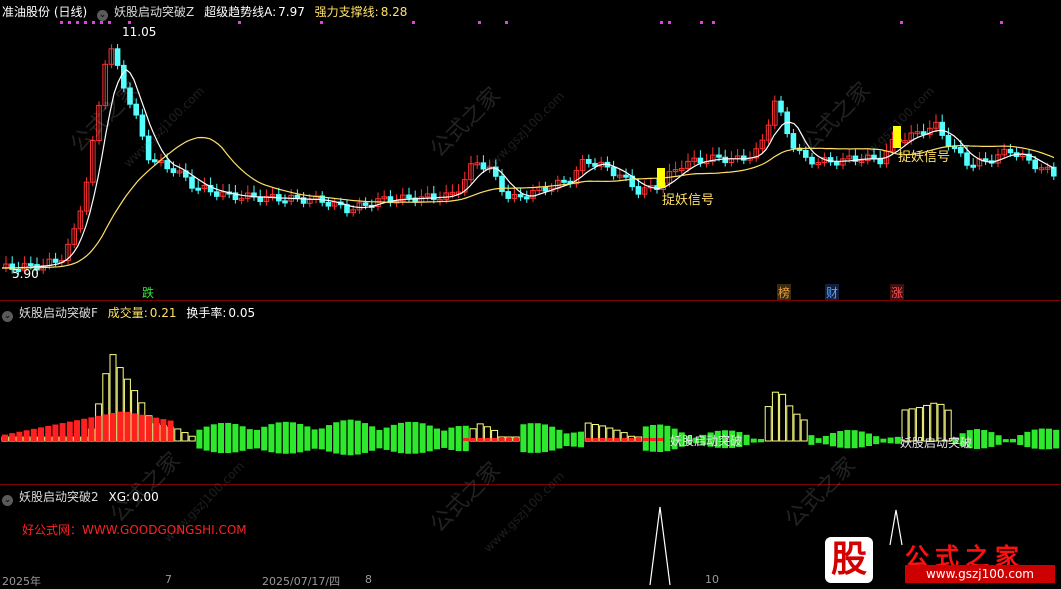 The width and height of the screenshot is (1061, 589). I want to click on event-tag-down: 跌, so click(148, 292).